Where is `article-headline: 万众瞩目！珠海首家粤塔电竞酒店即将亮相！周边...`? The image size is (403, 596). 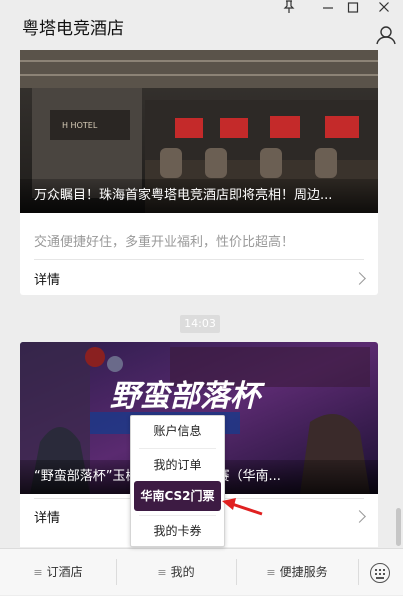 article-headline: 万众瞩目！珠海首家粤塔电竞酒店即将亮相！周边... is located at coordinates (199, 196).